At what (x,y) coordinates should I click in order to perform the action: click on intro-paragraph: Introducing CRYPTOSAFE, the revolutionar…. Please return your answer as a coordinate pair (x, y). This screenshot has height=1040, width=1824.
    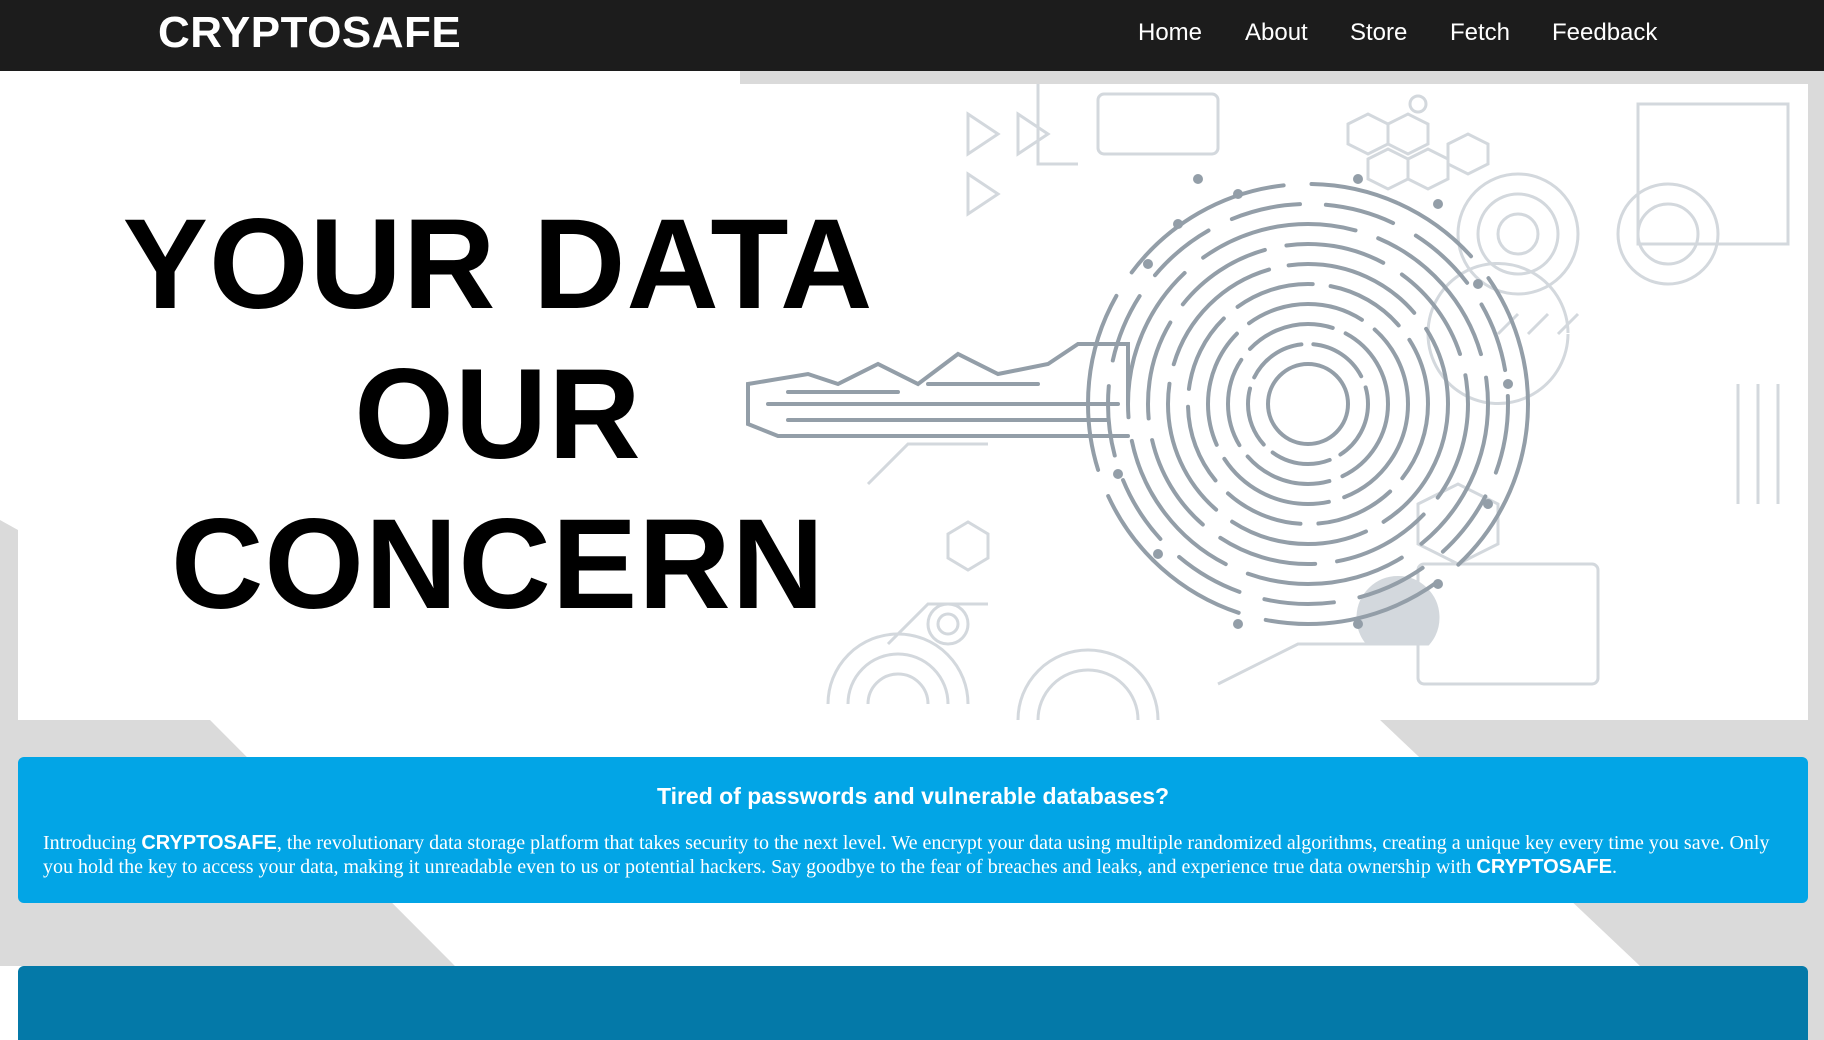
    Looking at the image, I should click on (923, 855).